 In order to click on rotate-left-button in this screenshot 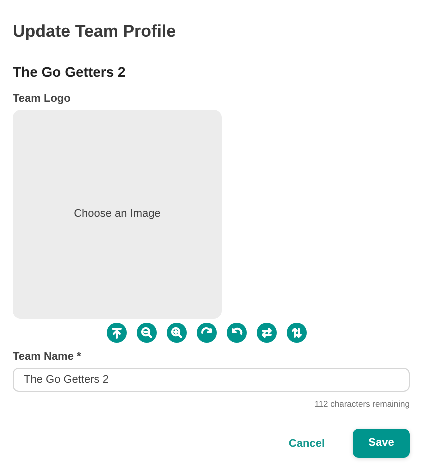, I will do `click(237, 332)`.